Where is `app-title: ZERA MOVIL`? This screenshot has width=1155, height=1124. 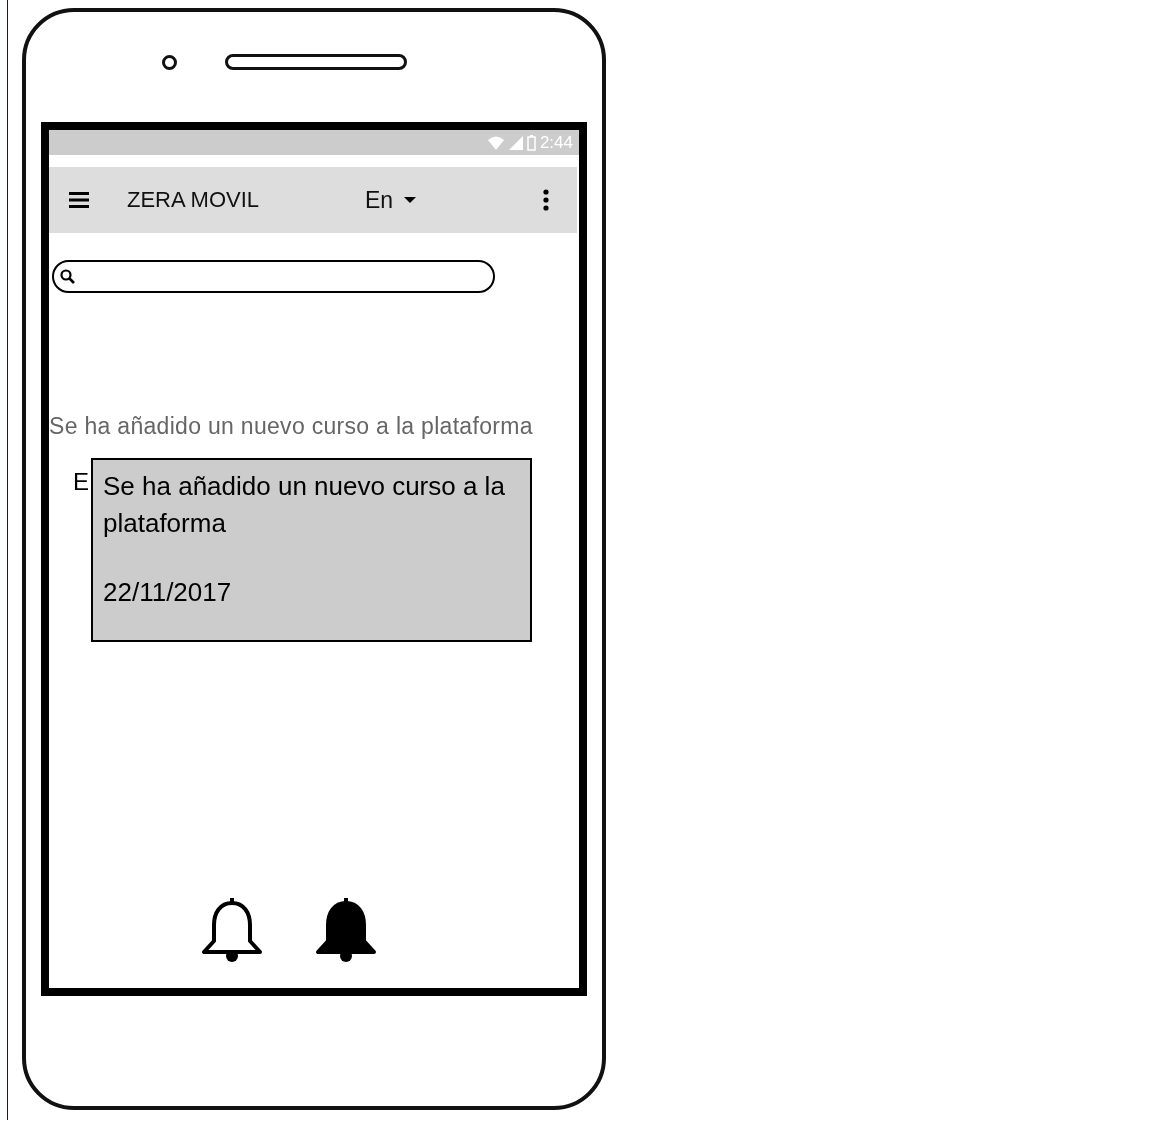 app-title: ZERA MOVIL is located at coordinates (194, 200).